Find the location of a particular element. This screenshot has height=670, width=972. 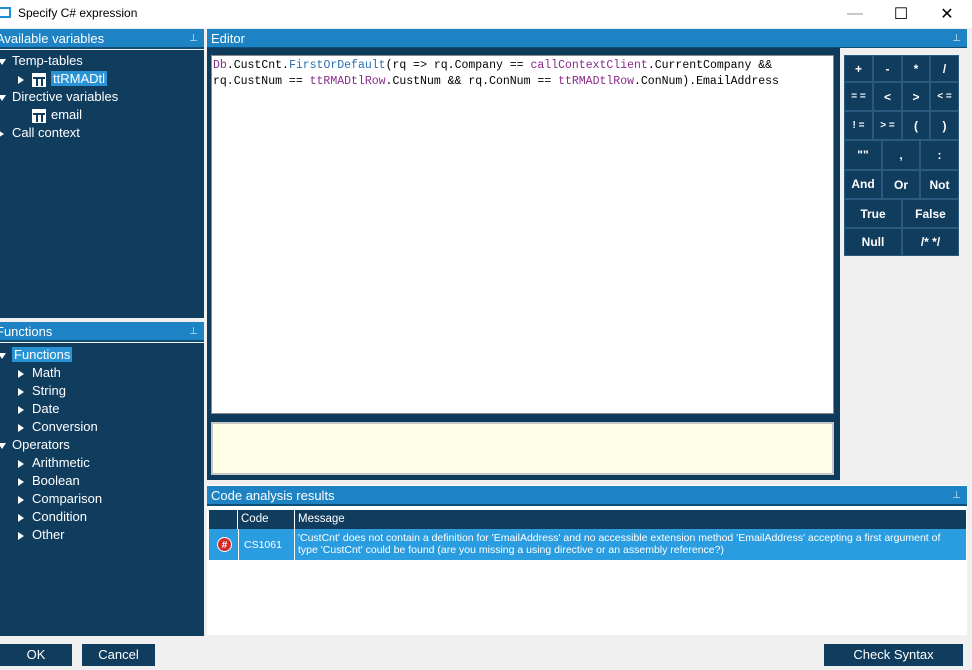

tree-item-string: String is located at coordinates (42, 391).